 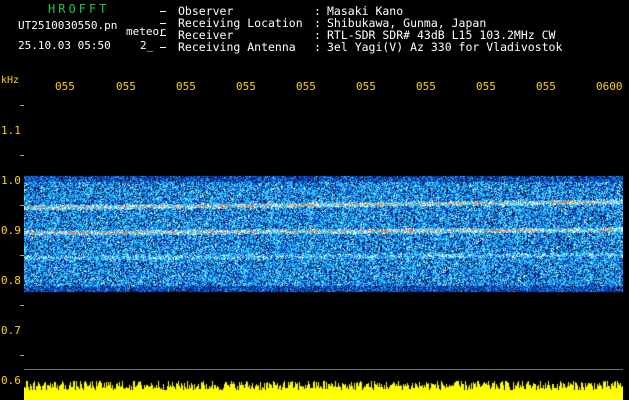 I want to click on info-label-antenna: Receiving Antenna, so click(x=237, y=47).